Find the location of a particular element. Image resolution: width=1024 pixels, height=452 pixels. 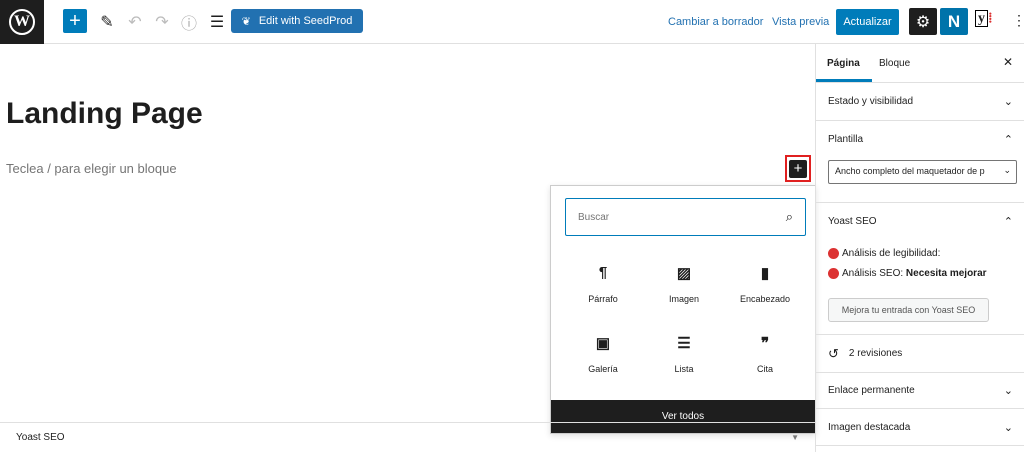

block-heading: ▮ Encabezado is located at coordinates (765, 284).